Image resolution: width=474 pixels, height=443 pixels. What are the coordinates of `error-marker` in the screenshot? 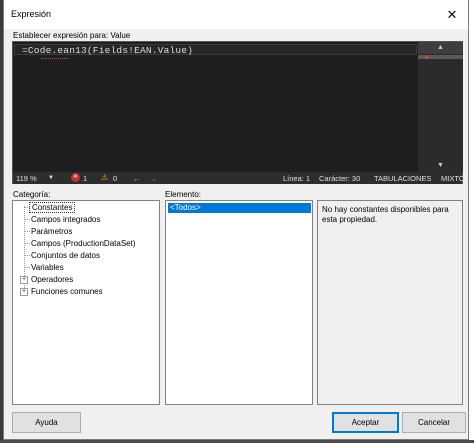 It's located at (426, 57).